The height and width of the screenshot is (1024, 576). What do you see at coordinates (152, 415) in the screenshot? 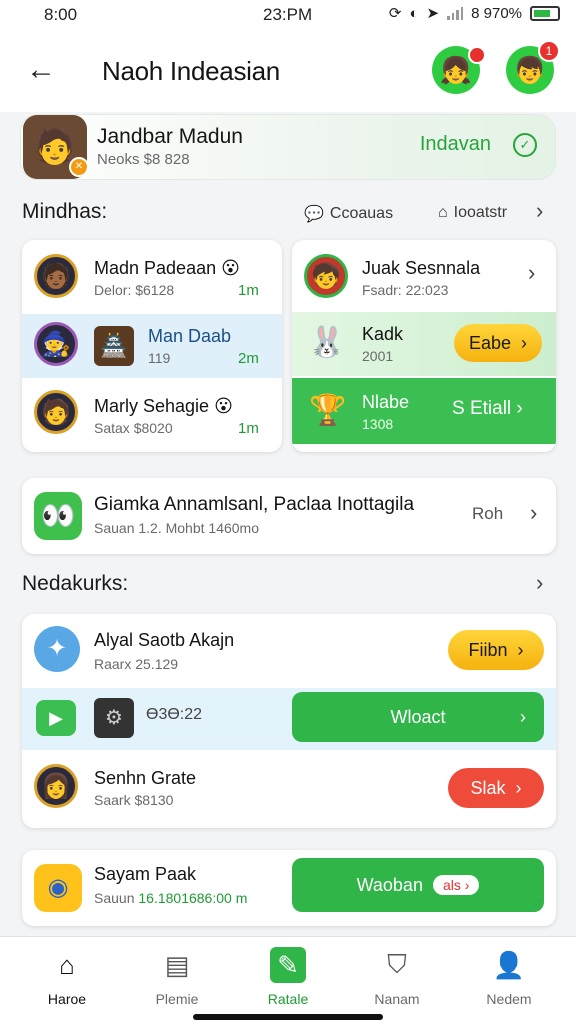
I see `list-item: 🧑 Marly Sehagie 😮 Satax $8020 1m` at bounding box center [152, 415].